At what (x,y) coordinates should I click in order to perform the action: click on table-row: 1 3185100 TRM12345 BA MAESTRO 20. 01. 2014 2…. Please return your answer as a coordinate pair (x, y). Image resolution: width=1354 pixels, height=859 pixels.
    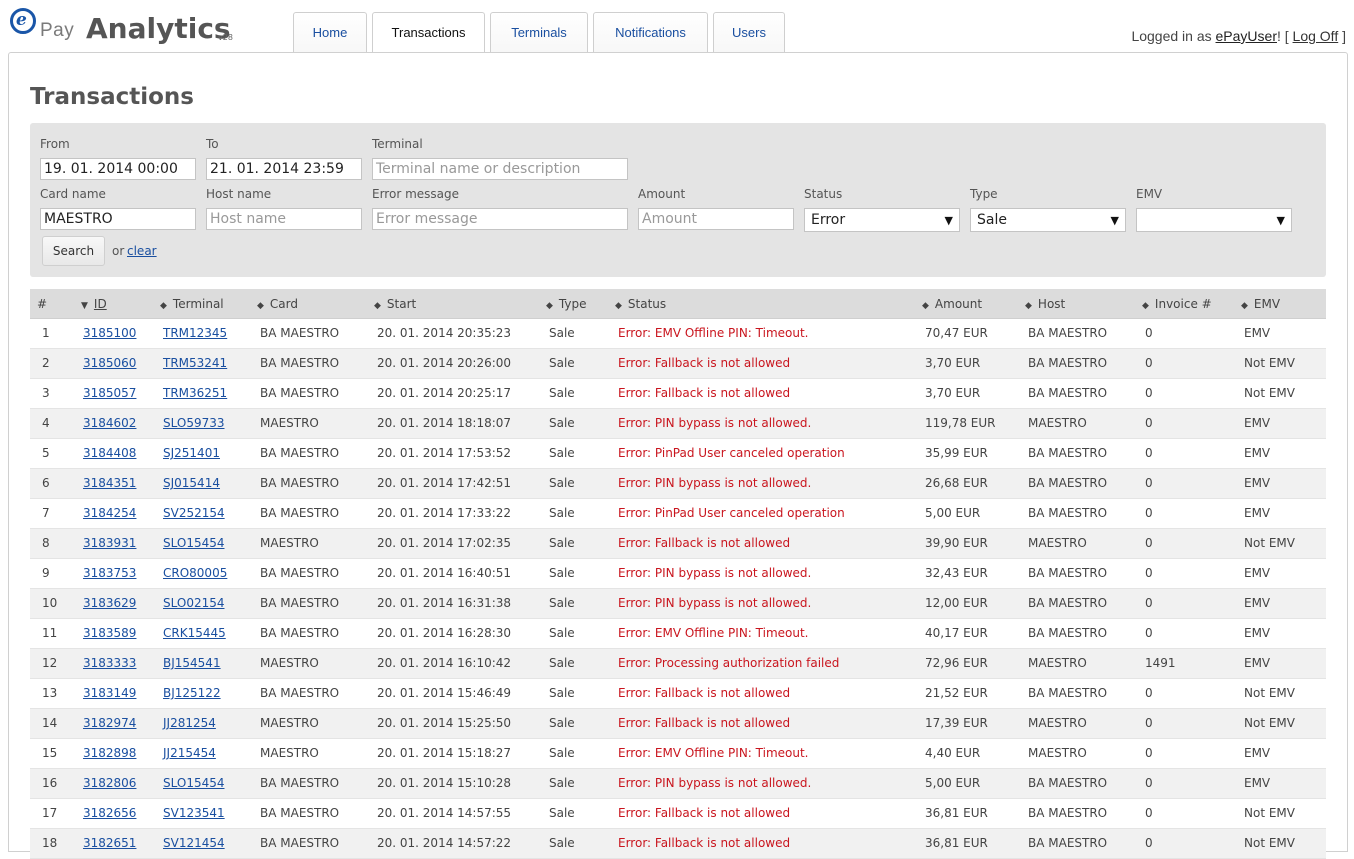
    Looking at the image, I should click on (678, 334).